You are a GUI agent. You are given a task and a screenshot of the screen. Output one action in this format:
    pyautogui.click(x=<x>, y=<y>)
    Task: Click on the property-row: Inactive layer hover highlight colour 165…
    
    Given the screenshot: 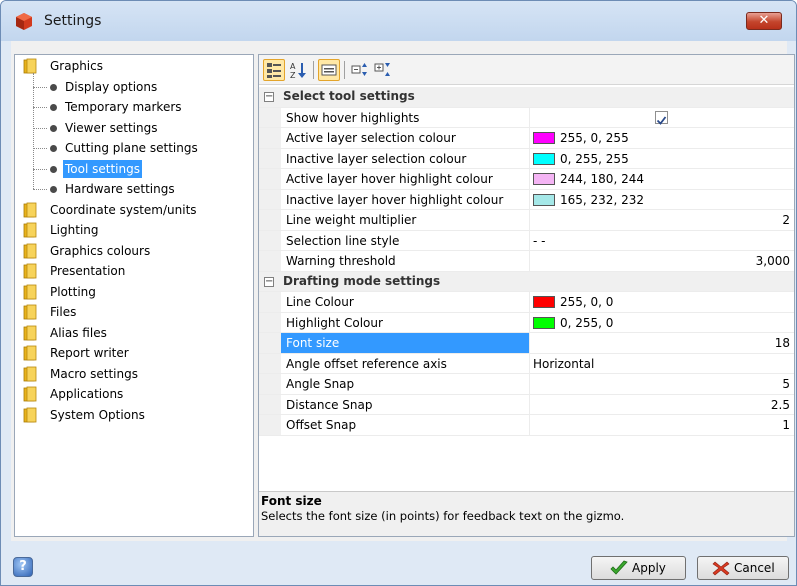 What is the action you would take?
    pyautogui.click(x=526, y=199)
    